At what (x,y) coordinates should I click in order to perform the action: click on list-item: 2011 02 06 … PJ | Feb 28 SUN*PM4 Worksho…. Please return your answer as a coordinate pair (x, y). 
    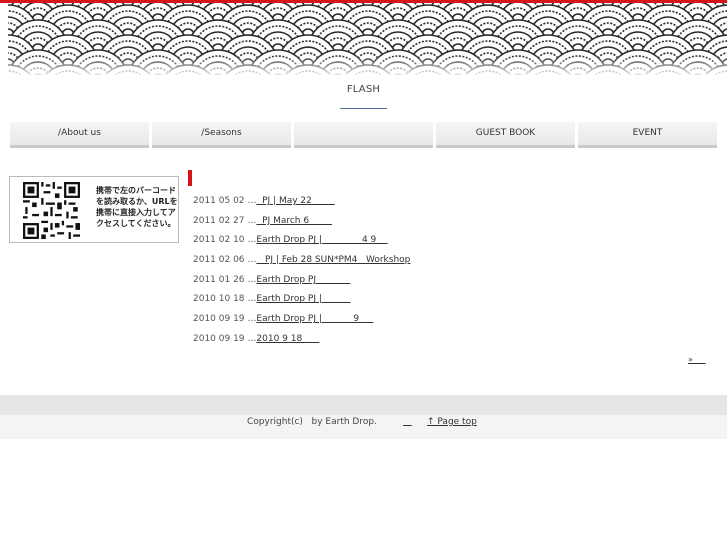
    Looking at the image, I should click on (418, 265).